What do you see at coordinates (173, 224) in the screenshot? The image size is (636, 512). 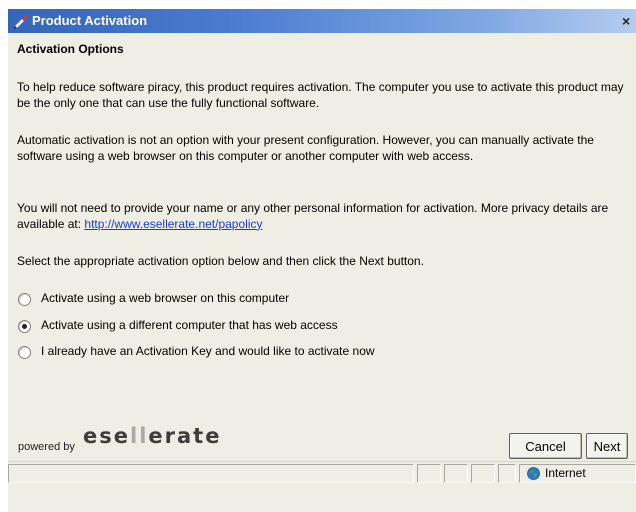 I see `privacy-policy-link: http://www.esellerate.net/papolicy` at bounding box center [173, 224].